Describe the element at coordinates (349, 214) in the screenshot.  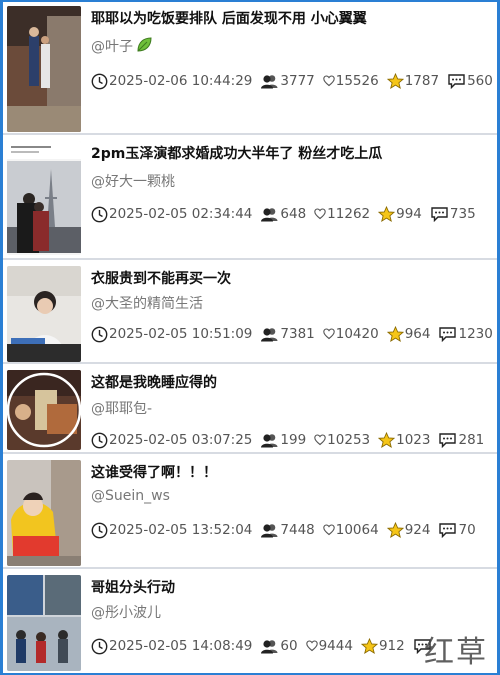
I see `post-likes: 11262` at that location.